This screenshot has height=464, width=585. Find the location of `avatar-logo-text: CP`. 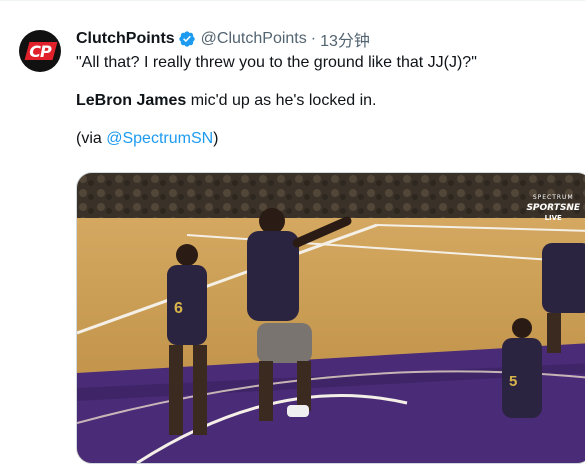

avatar-logo-text: CP is located at coordinates (40, 51).